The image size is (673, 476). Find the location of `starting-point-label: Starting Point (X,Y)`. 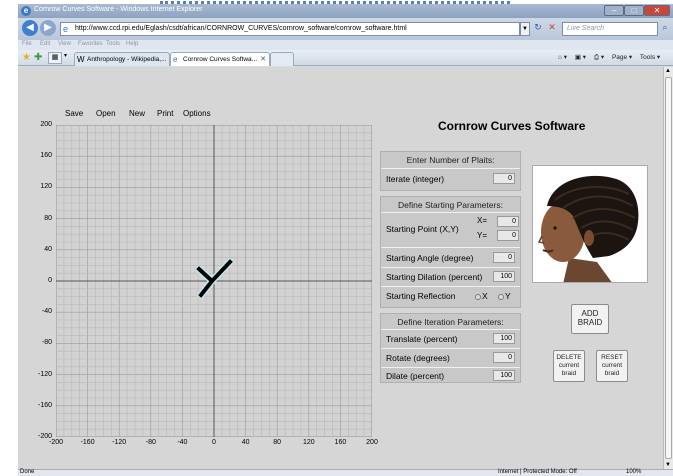

starting-point-label: Starting Point (X,Y) is located at coordinates (422, 229).